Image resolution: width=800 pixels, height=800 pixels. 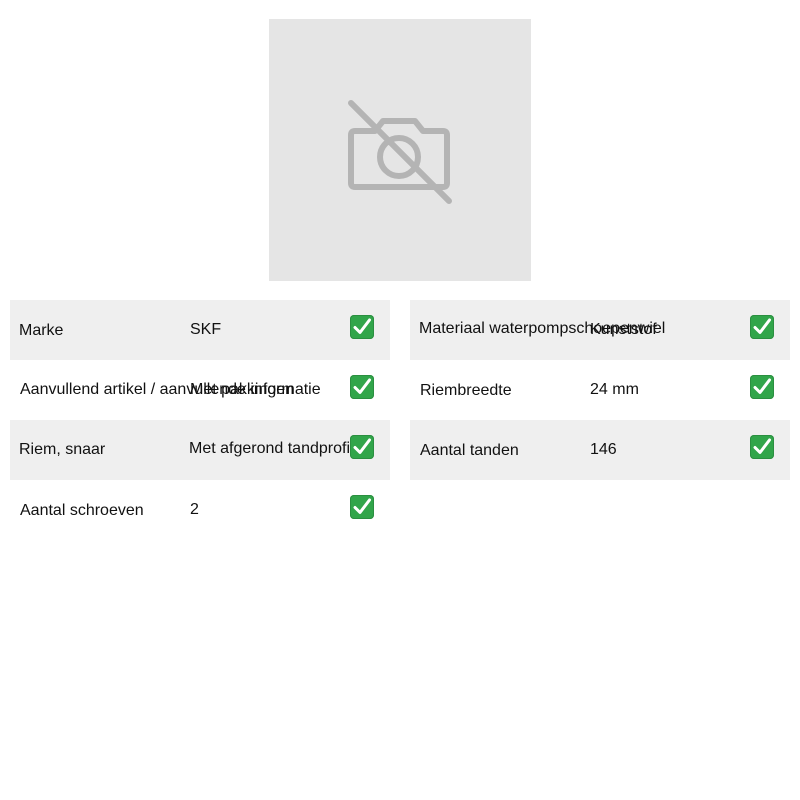 What do you see at coordinates (194, 509) in the screenshot?
I see `spec-value: 2` at bounding box center [194, 509].